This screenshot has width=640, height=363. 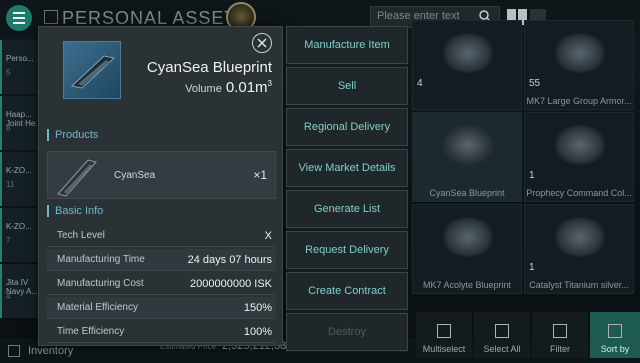 What do you see at coordinates (260, 175) in the screenshot?
I see `product-quantity: ×1` at bounding box center [260, 175].